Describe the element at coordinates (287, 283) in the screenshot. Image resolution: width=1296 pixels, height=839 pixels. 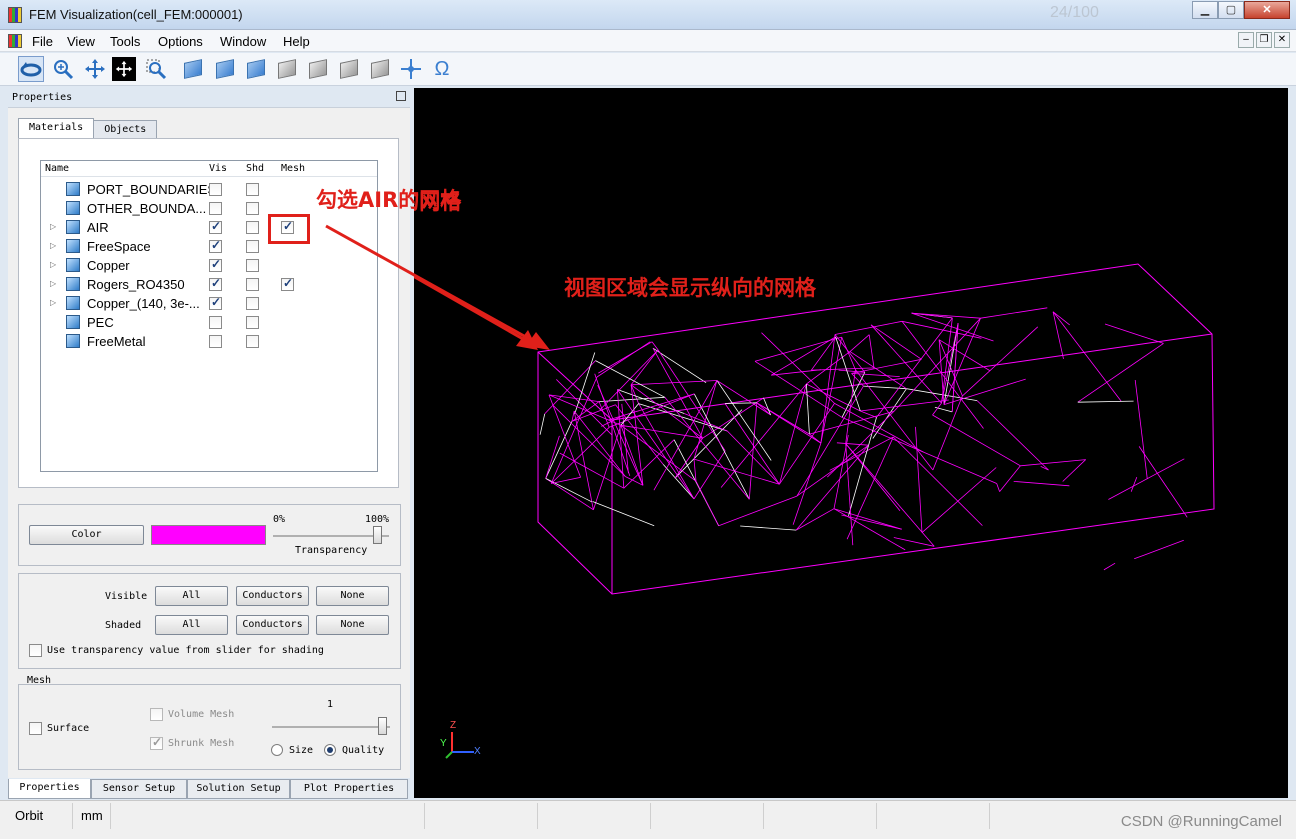
I see `mesh-checkbox` at that location.